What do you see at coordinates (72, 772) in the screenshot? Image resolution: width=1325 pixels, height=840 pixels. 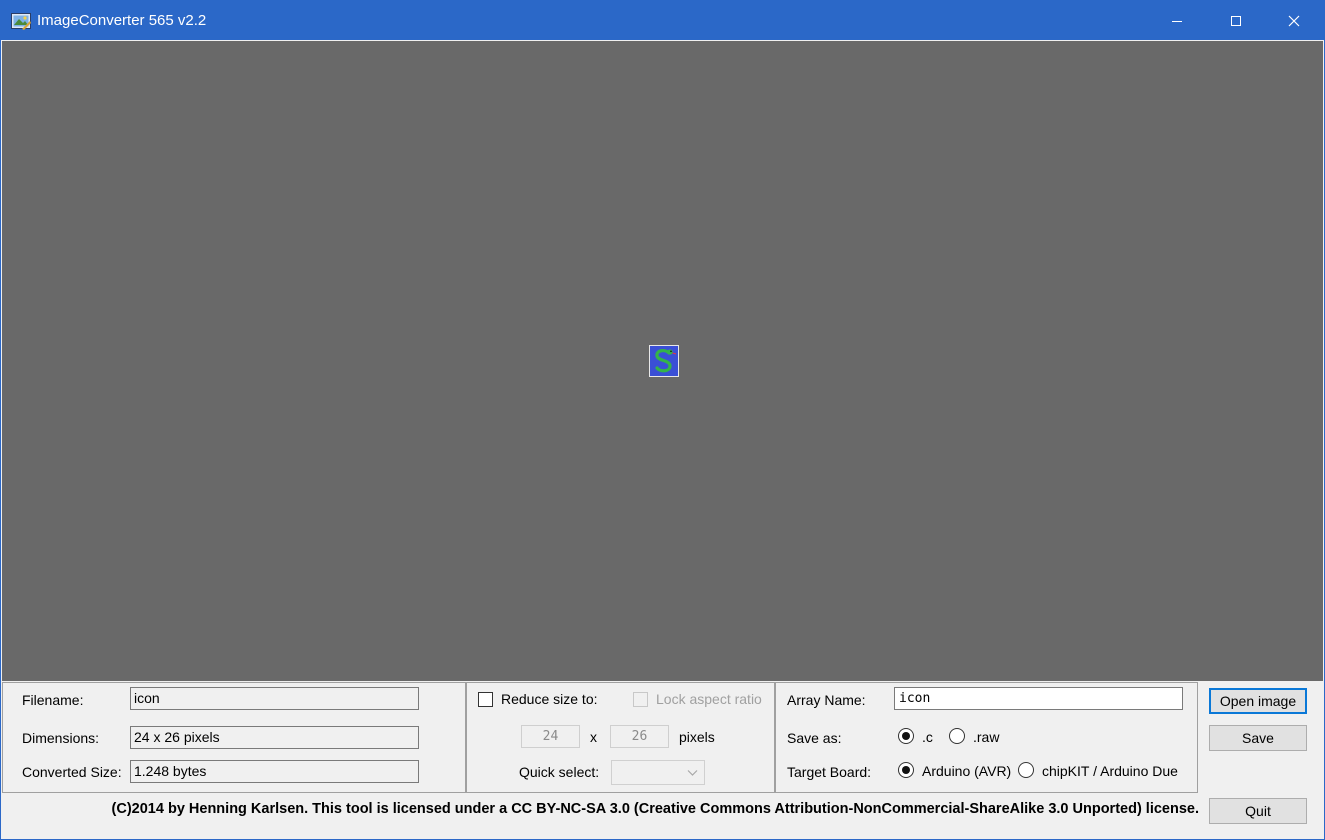 I see `converted-size-label: Converted Size:` at bounding box center [72, 772].